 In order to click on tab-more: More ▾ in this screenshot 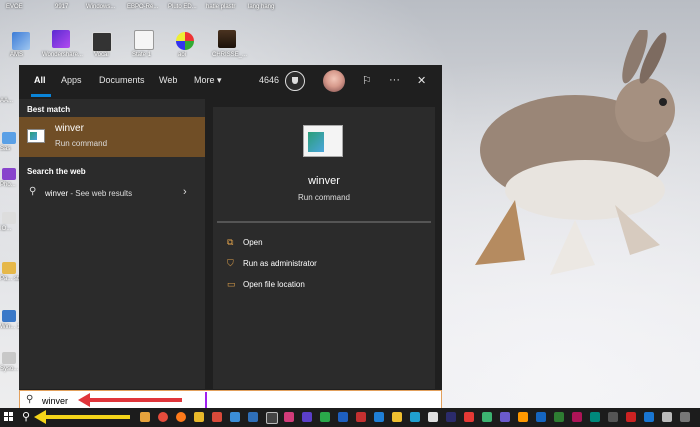, I will do `click(208, 80)`.